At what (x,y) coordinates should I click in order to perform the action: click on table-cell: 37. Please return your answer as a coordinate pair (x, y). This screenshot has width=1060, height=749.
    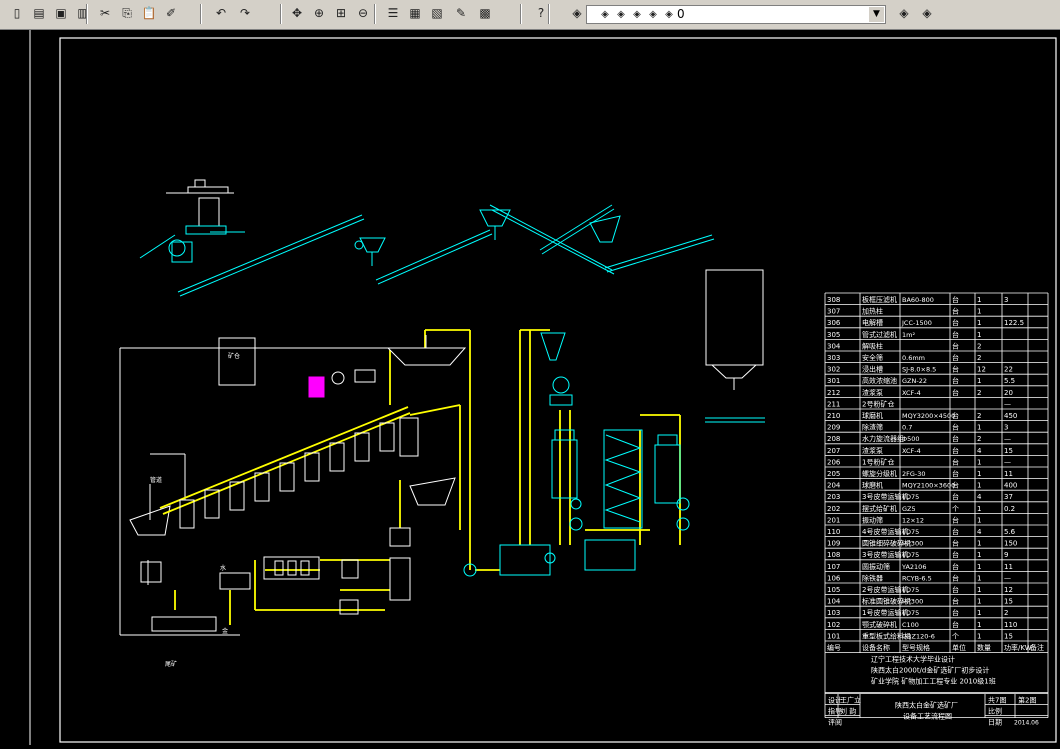
    Looking at the image, I should click on (1008, 497).